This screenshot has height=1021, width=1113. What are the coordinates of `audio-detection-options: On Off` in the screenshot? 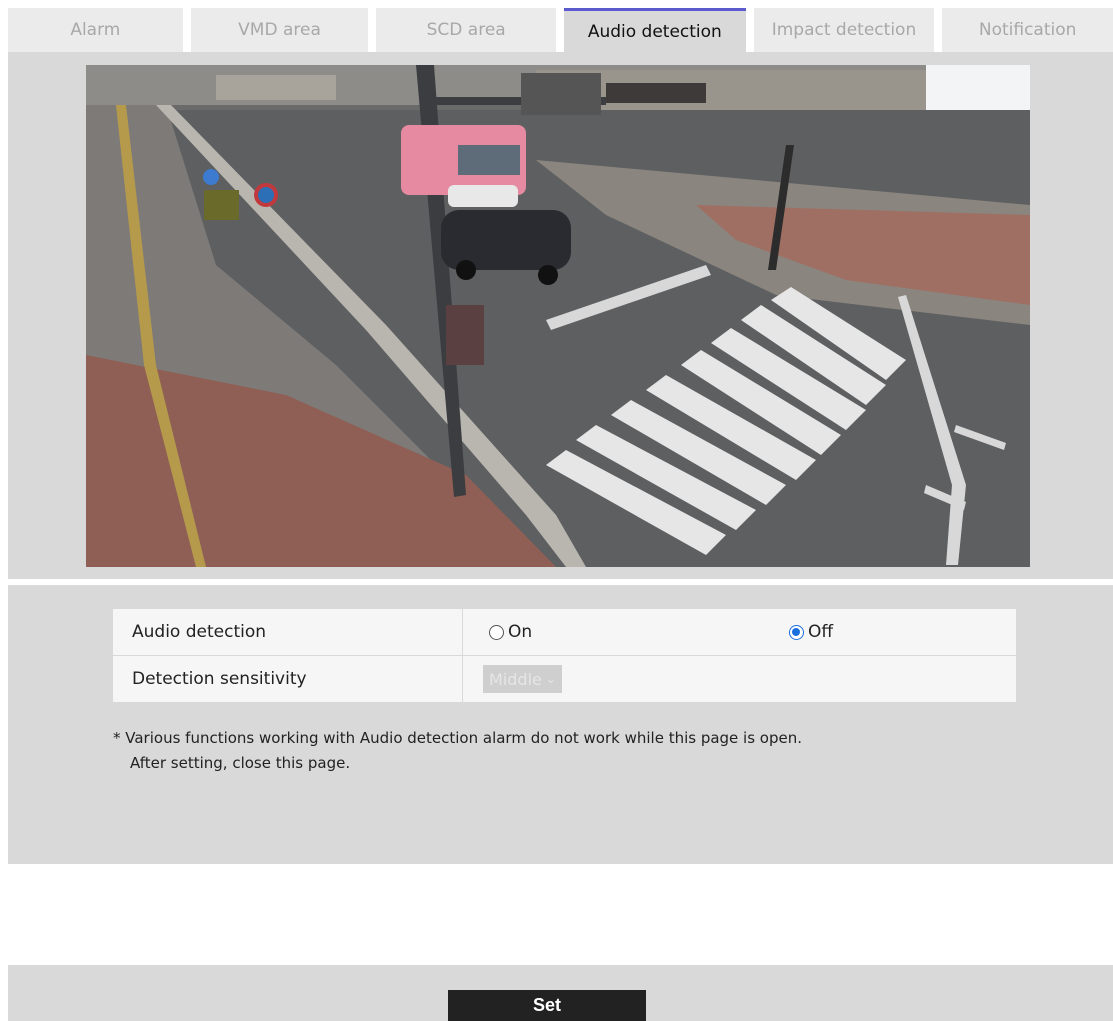 It's located at (739, 632).